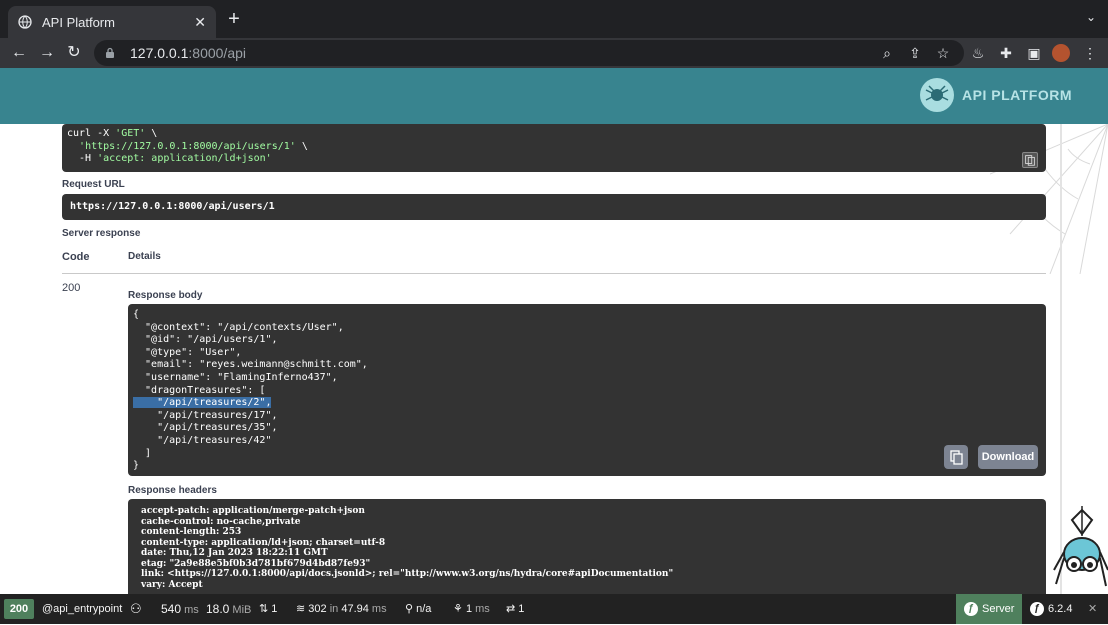 The image size is (1108, 625). I want to click on back-arrow-icon: ←, so click(19, 53).